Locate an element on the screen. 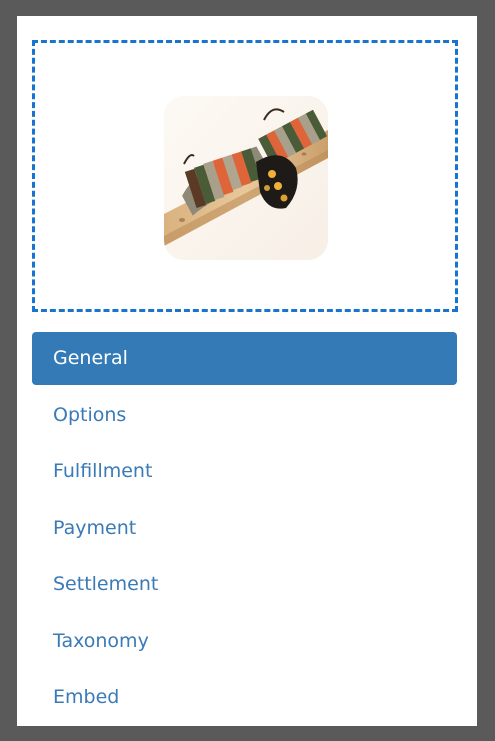 Image resolution: width=495 pixels, height=741 pixels. nav-item-taxonomy: Taxonomy is located at coordinates (244, 641).